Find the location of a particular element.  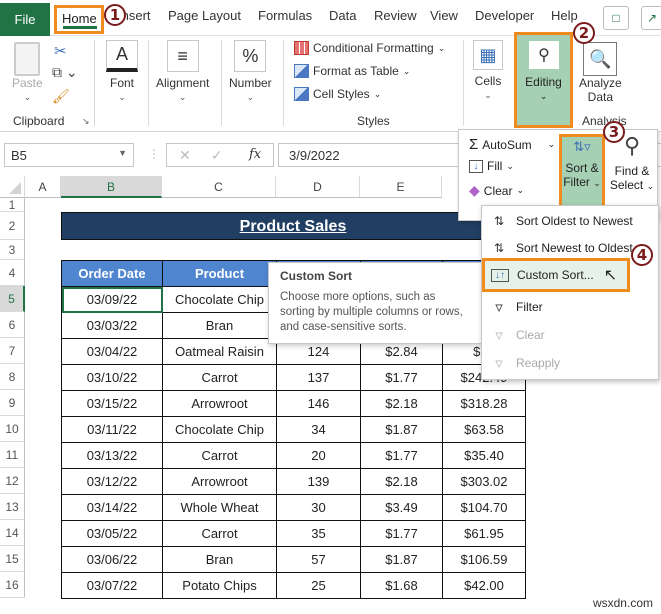

tab-help: Help is located at coordinates (564, 15).